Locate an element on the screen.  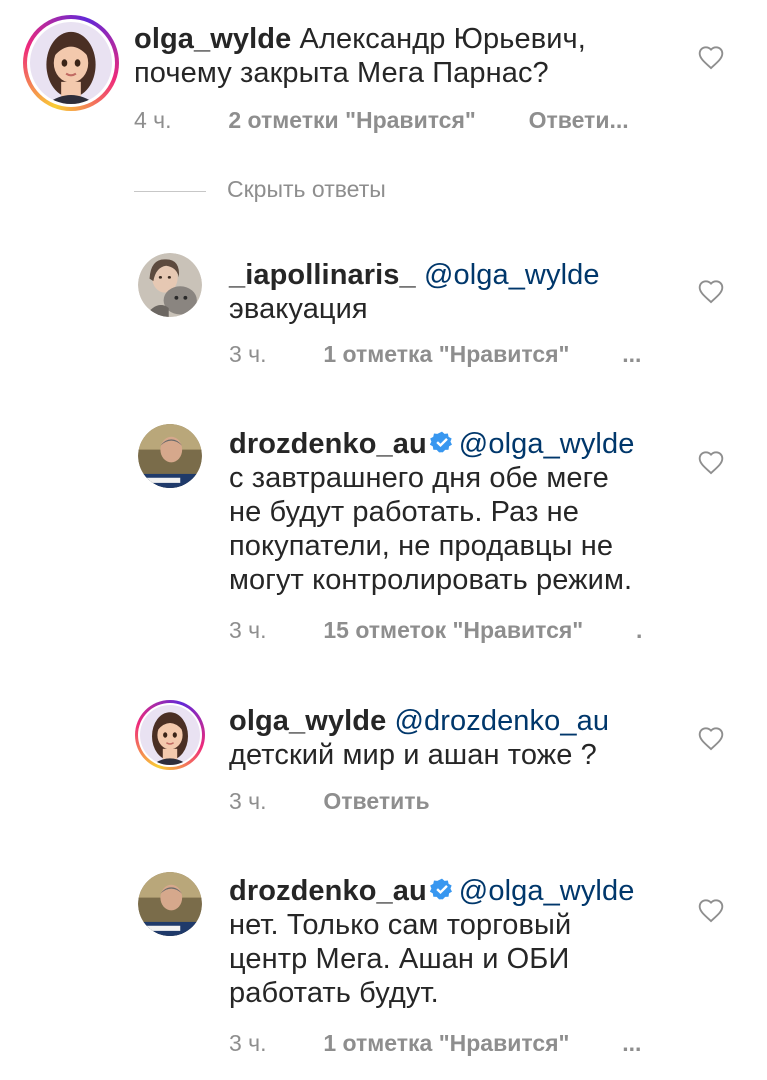
comment-text: работать будут. is located at coordinates (334, 993).